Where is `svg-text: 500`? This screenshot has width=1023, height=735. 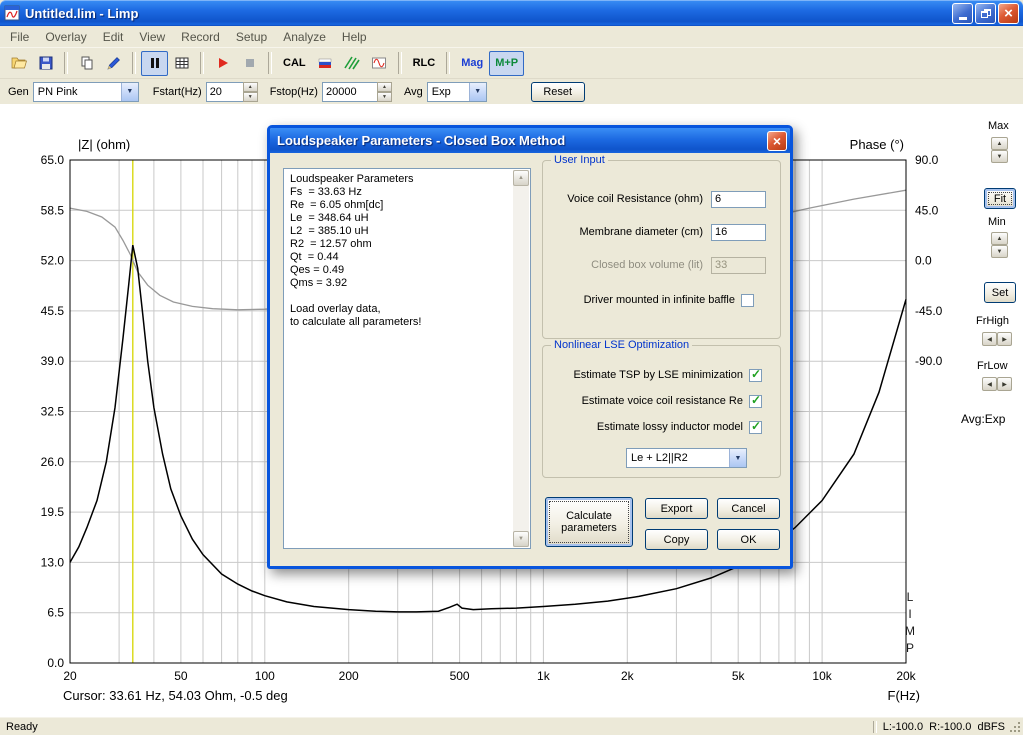 svg-text: 500 is located at coordinates (460, 676).